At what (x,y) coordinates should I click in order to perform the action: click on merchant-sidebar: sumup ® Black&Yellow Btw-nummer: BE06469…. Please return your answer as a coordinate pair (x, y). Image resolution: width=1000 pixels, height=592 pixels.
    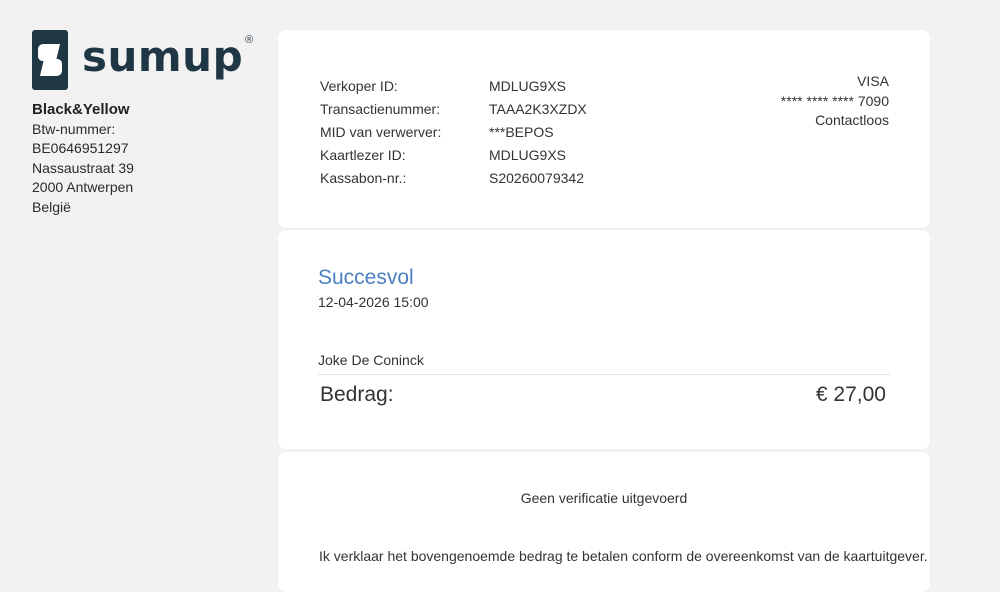
    Looking at the image, I should click on (143, 124).